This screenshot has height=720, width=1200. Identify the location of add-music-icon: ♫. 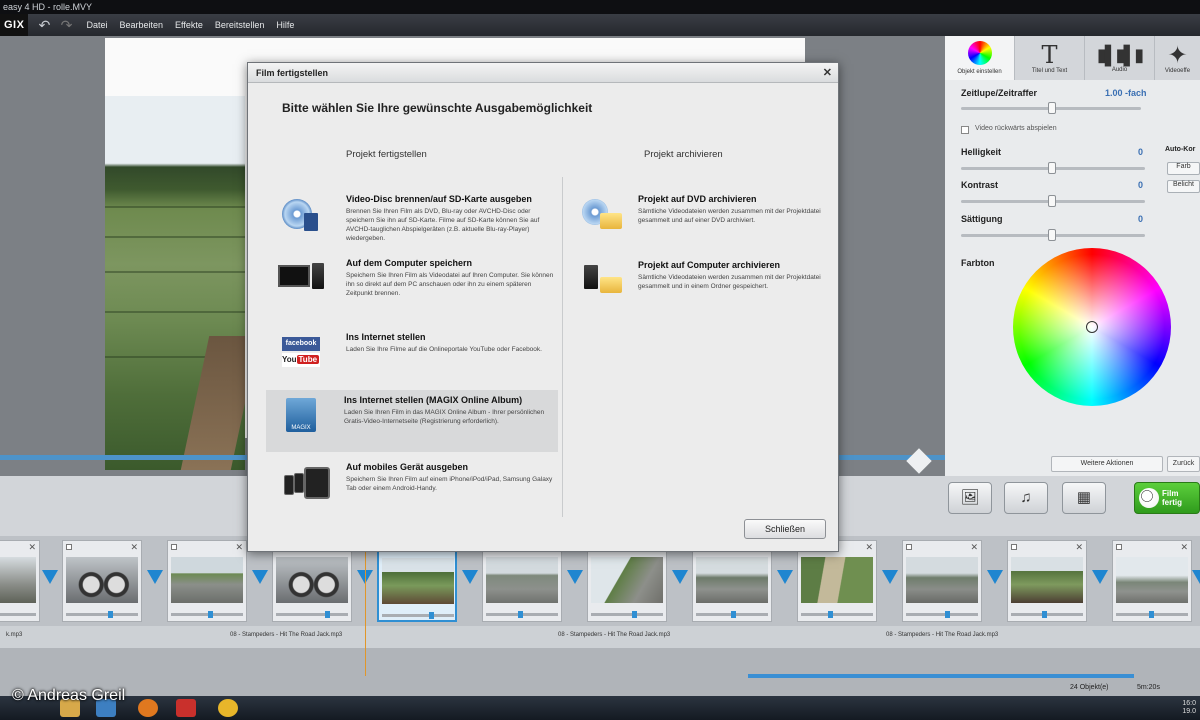
(1026, 497).